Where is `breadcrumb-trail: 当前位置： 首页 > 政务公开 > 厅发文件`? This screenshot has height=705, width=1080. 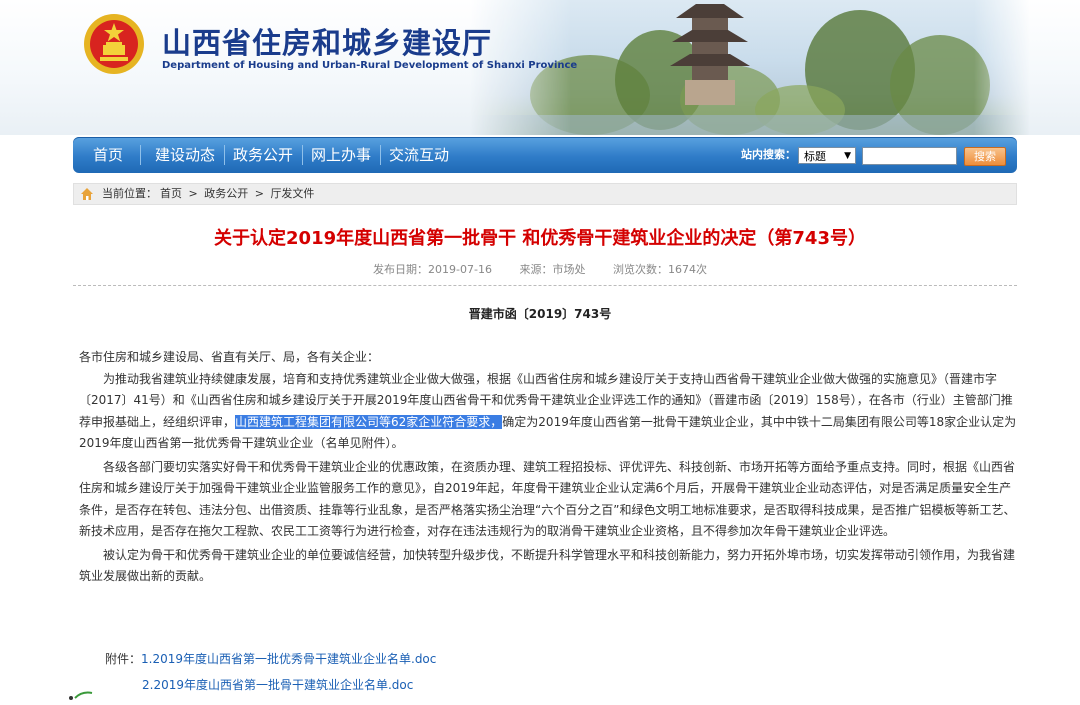
breadcrumb-trail: 当前位置： 首页 > 政务公开 > 厅发文件 is located at coordinates (209, 194).